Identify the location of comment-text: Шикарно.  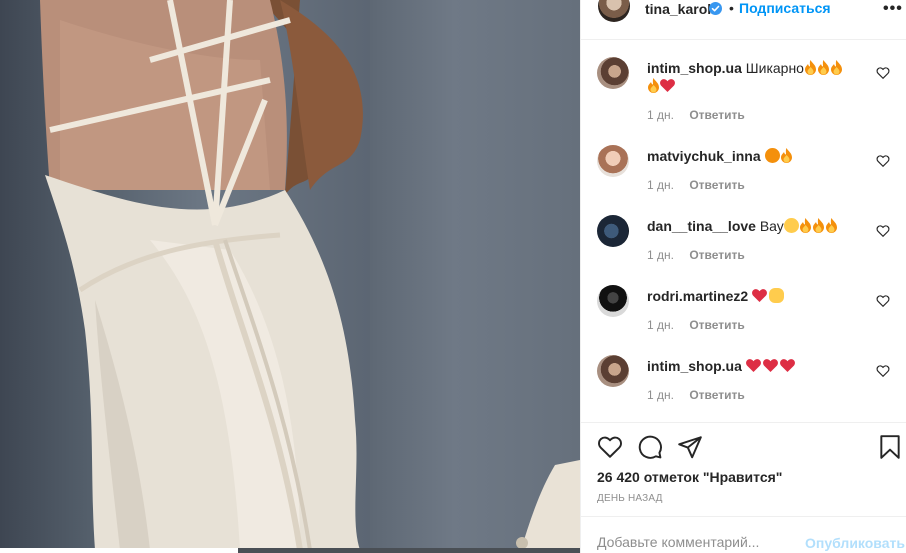
(774, 68).